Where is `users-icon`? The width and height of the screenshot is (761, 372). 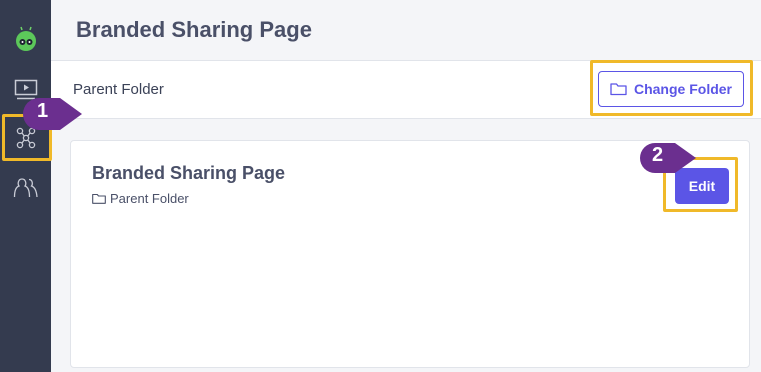
users-icon is located at coordinates (25, 188).